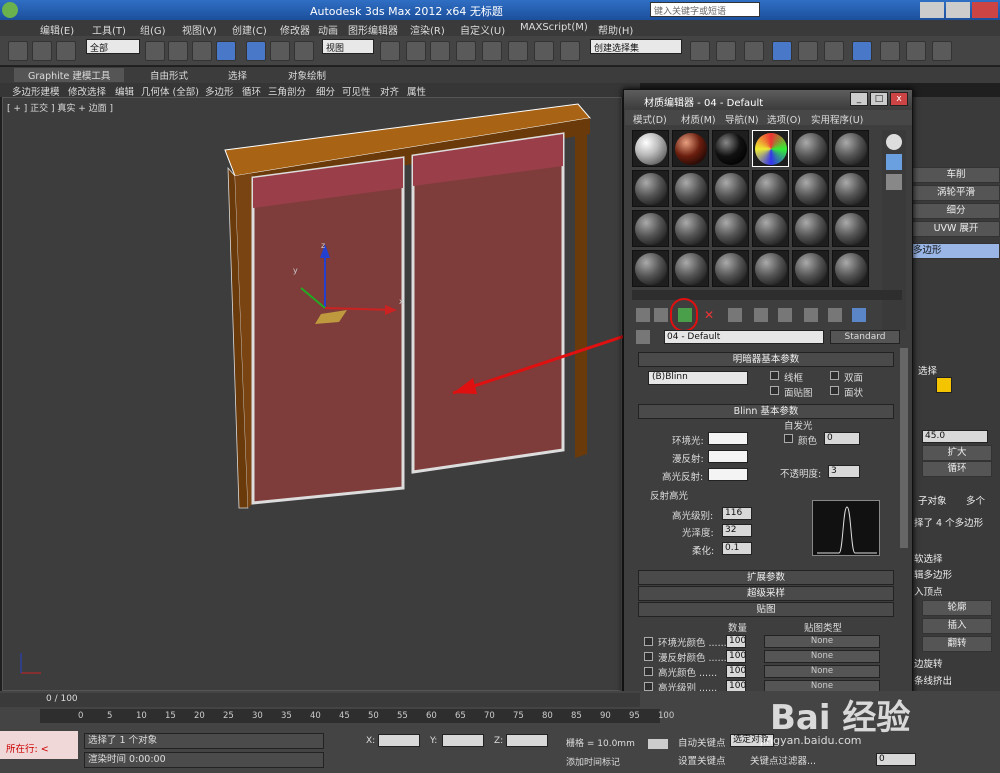 The image size is (1000, 773). I want to click on self-illum-input: 0, so click(842, 438).